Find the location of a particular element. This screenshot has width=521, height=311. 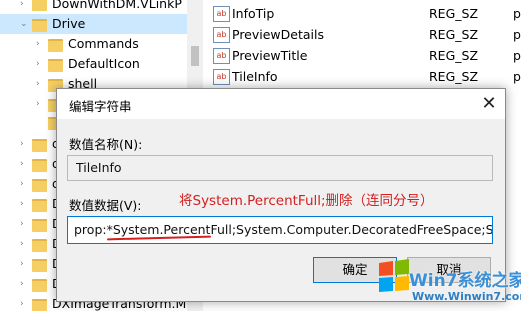

folder-open-icon is located at coordinates (39, 25).